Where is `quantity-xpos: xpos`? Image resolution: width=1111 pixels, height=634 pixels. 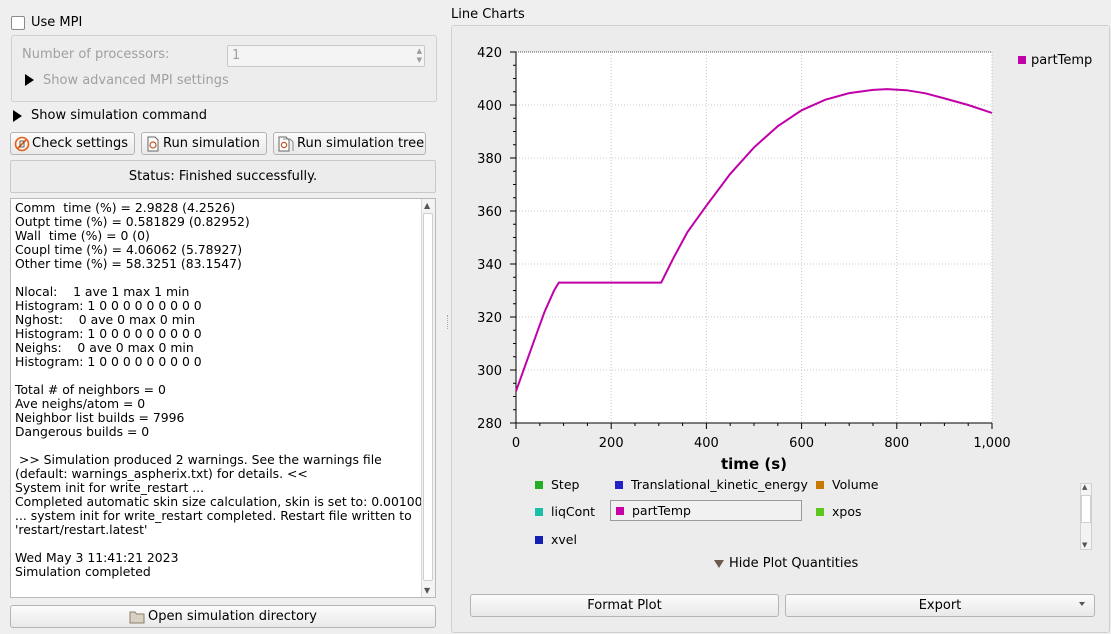
quantity-xpos: xpos is located at coordinates (839, 511).